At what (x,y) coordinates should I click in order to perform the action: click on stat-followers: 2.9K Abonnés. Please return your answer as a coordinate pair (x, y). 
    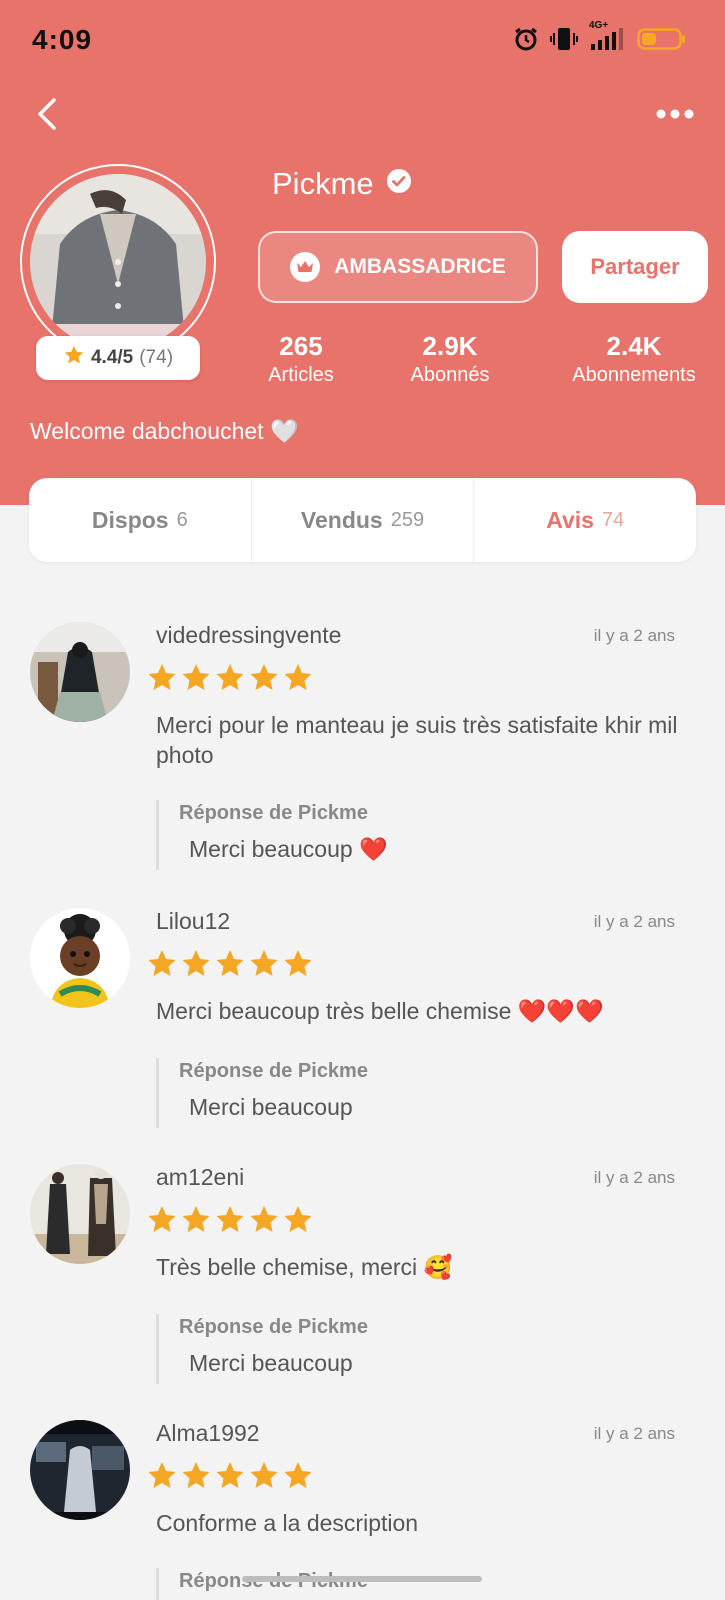
    Looking at the image, I should click on (450, 359).